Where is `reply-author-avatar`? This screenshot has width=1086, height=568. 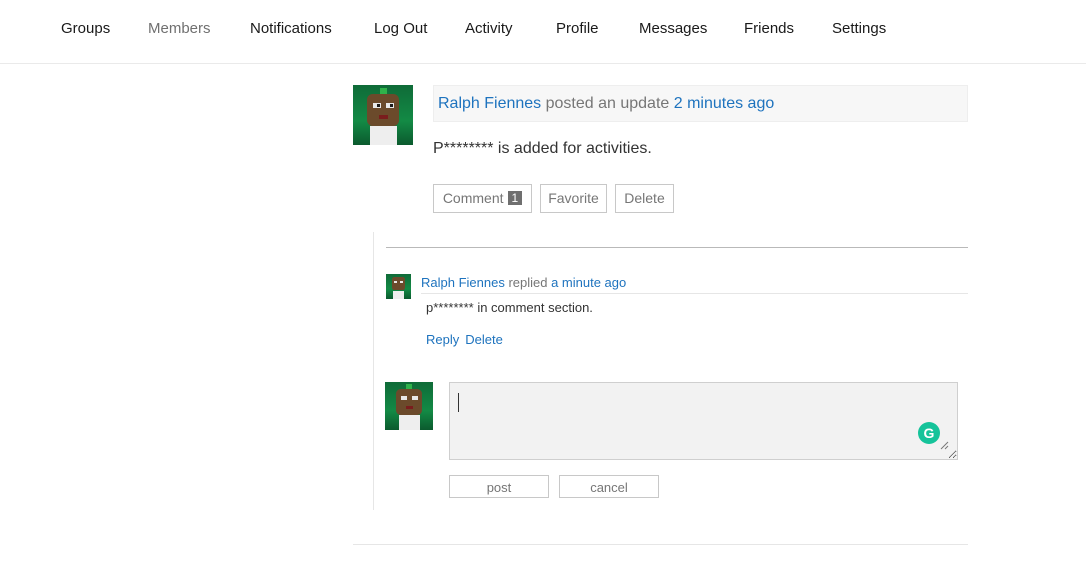
reply-author-avatar is located at coordinates (398, 286).